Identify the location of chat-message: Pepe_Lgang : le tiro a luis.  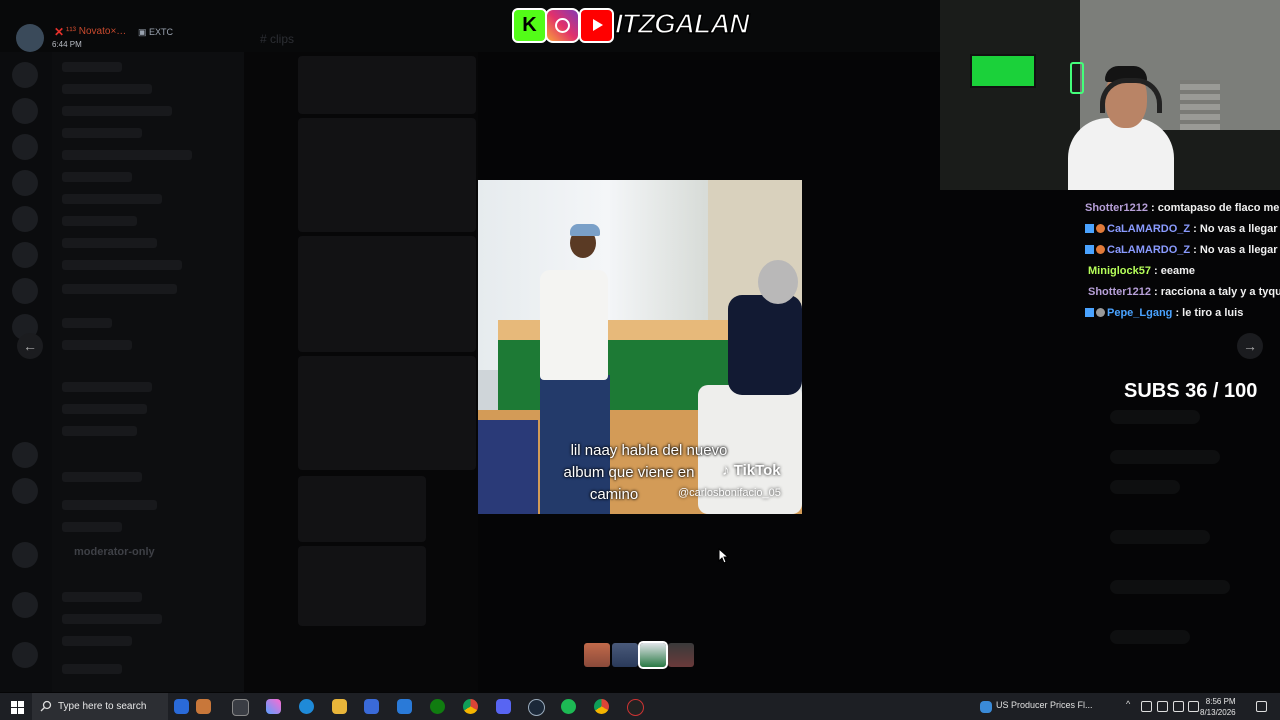
(1164, 313).